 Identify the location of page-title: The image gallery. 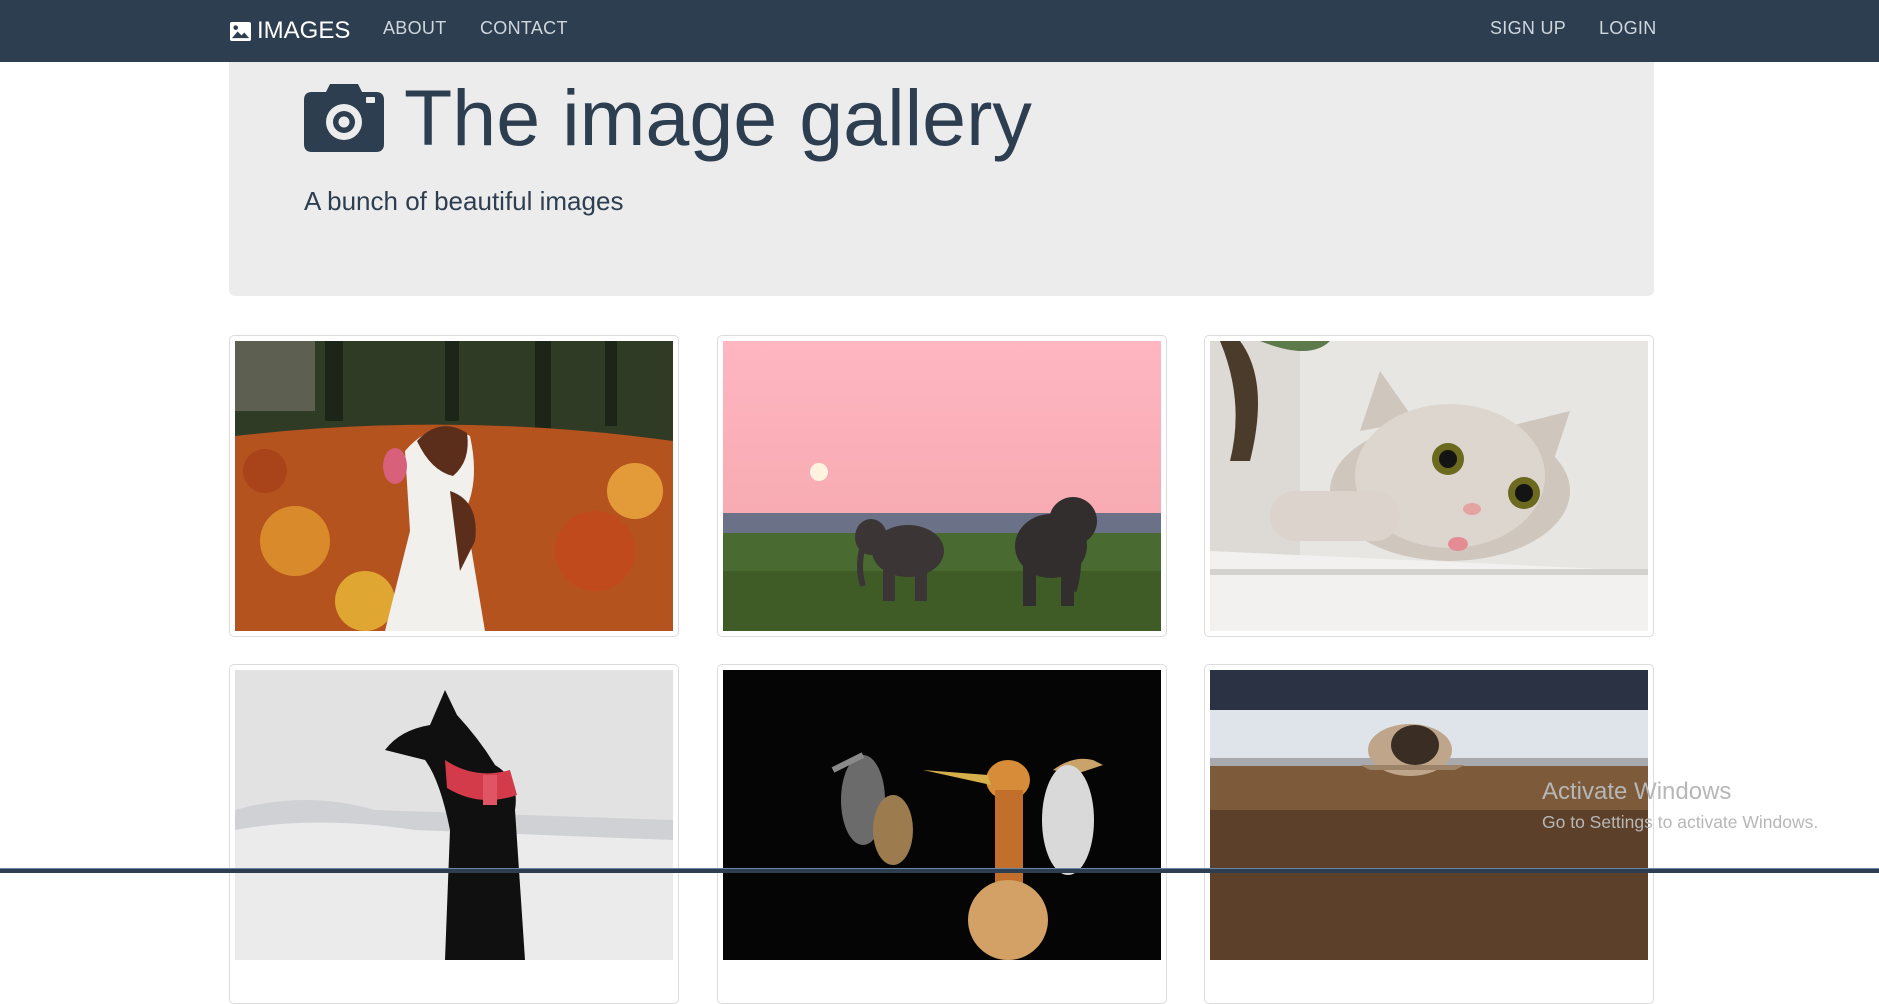
(668, 117).